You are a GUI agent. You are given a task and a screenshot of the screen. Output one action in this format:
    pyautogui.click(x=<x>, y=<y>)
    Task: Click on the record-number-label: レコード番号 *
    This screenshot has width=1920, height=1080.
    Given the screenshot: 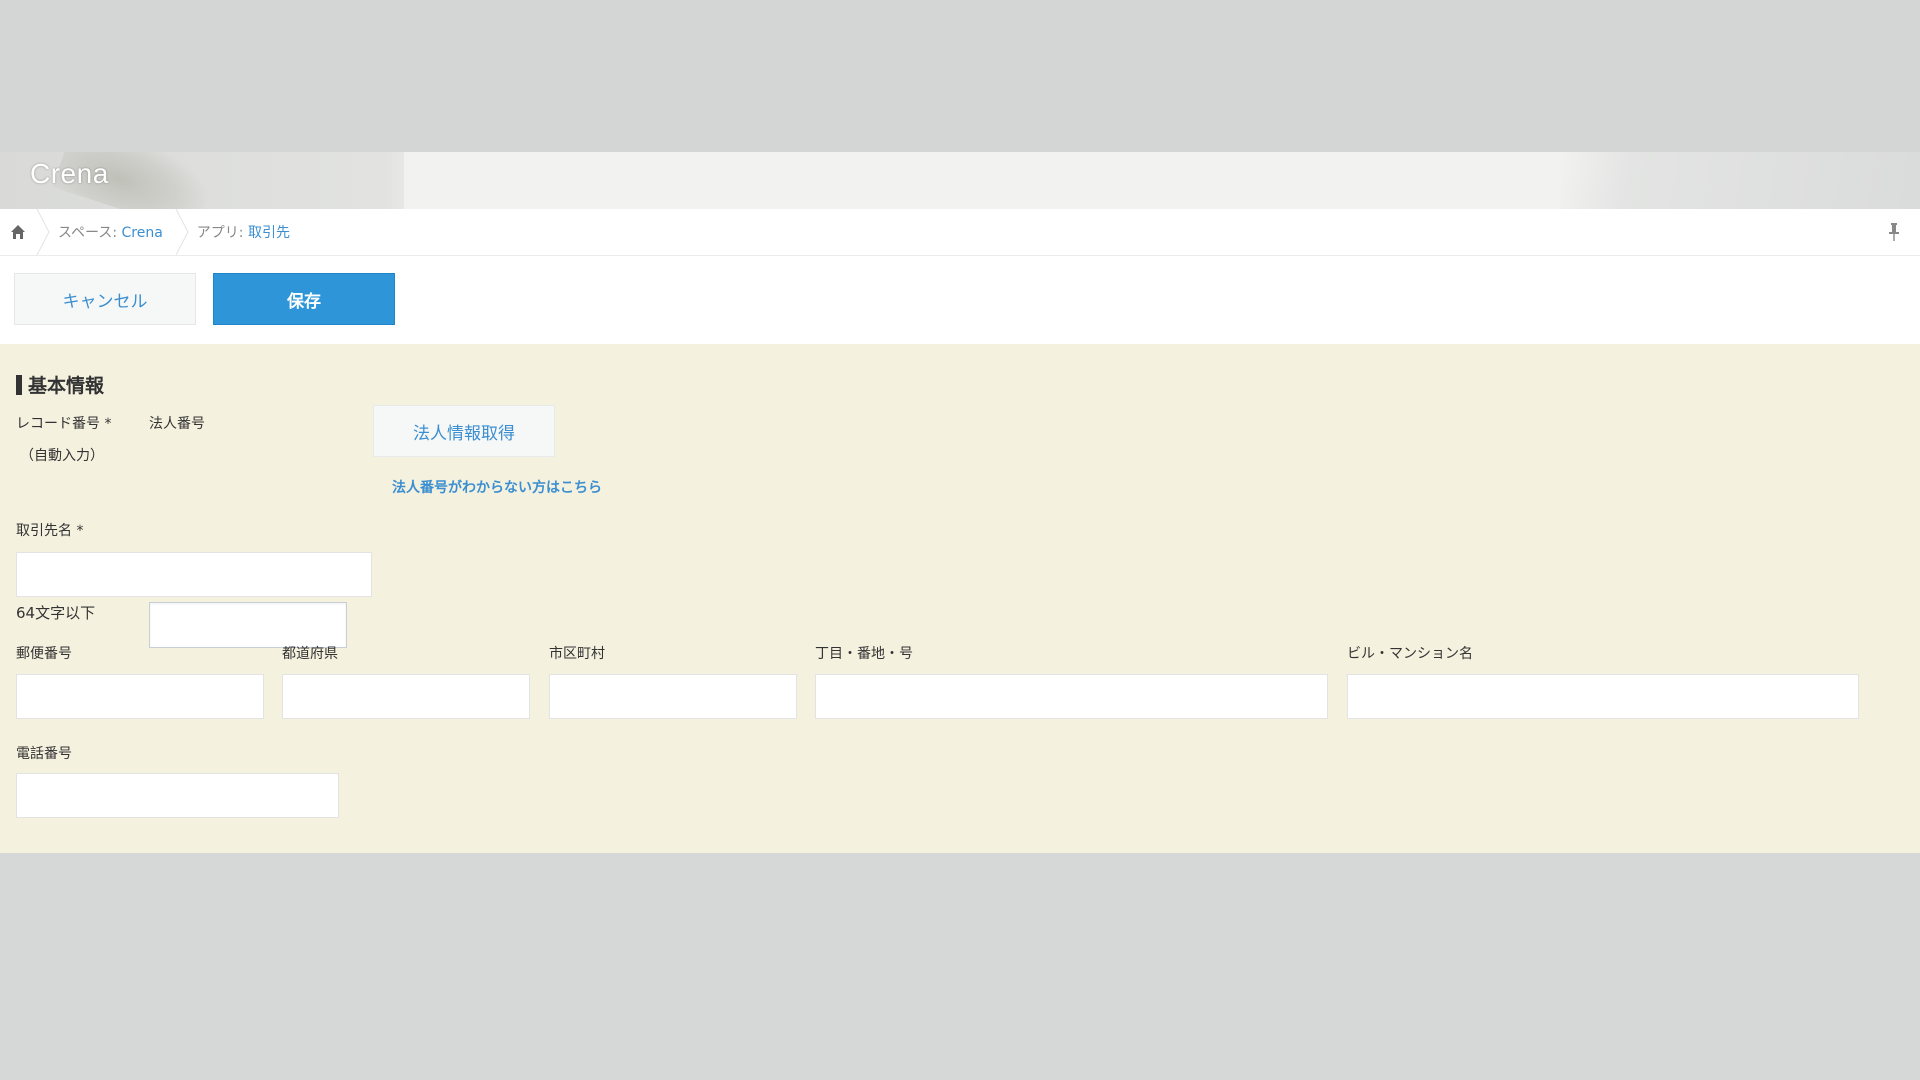 What is the action you would take?
    pyautogui.click(x=63, y=423)
    